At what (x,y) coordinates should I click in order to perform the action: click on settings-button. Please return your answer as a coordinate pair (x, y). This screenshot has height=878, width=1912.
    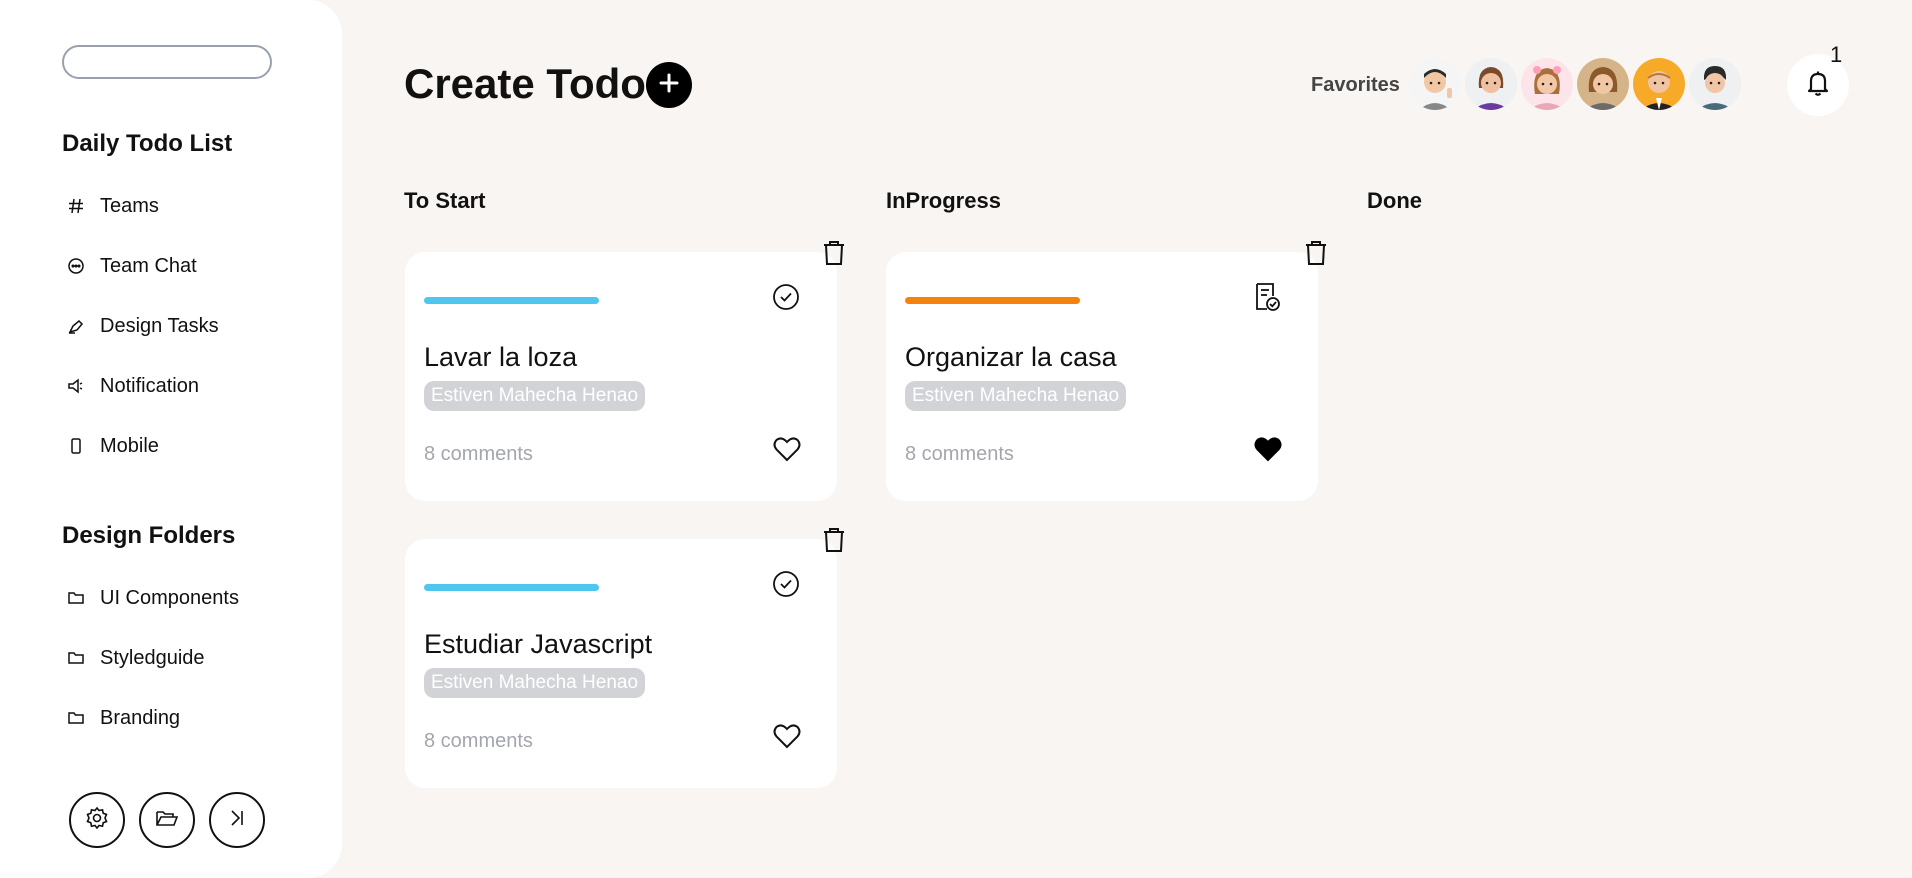
    Looking at the image, I should click on (97, 820).